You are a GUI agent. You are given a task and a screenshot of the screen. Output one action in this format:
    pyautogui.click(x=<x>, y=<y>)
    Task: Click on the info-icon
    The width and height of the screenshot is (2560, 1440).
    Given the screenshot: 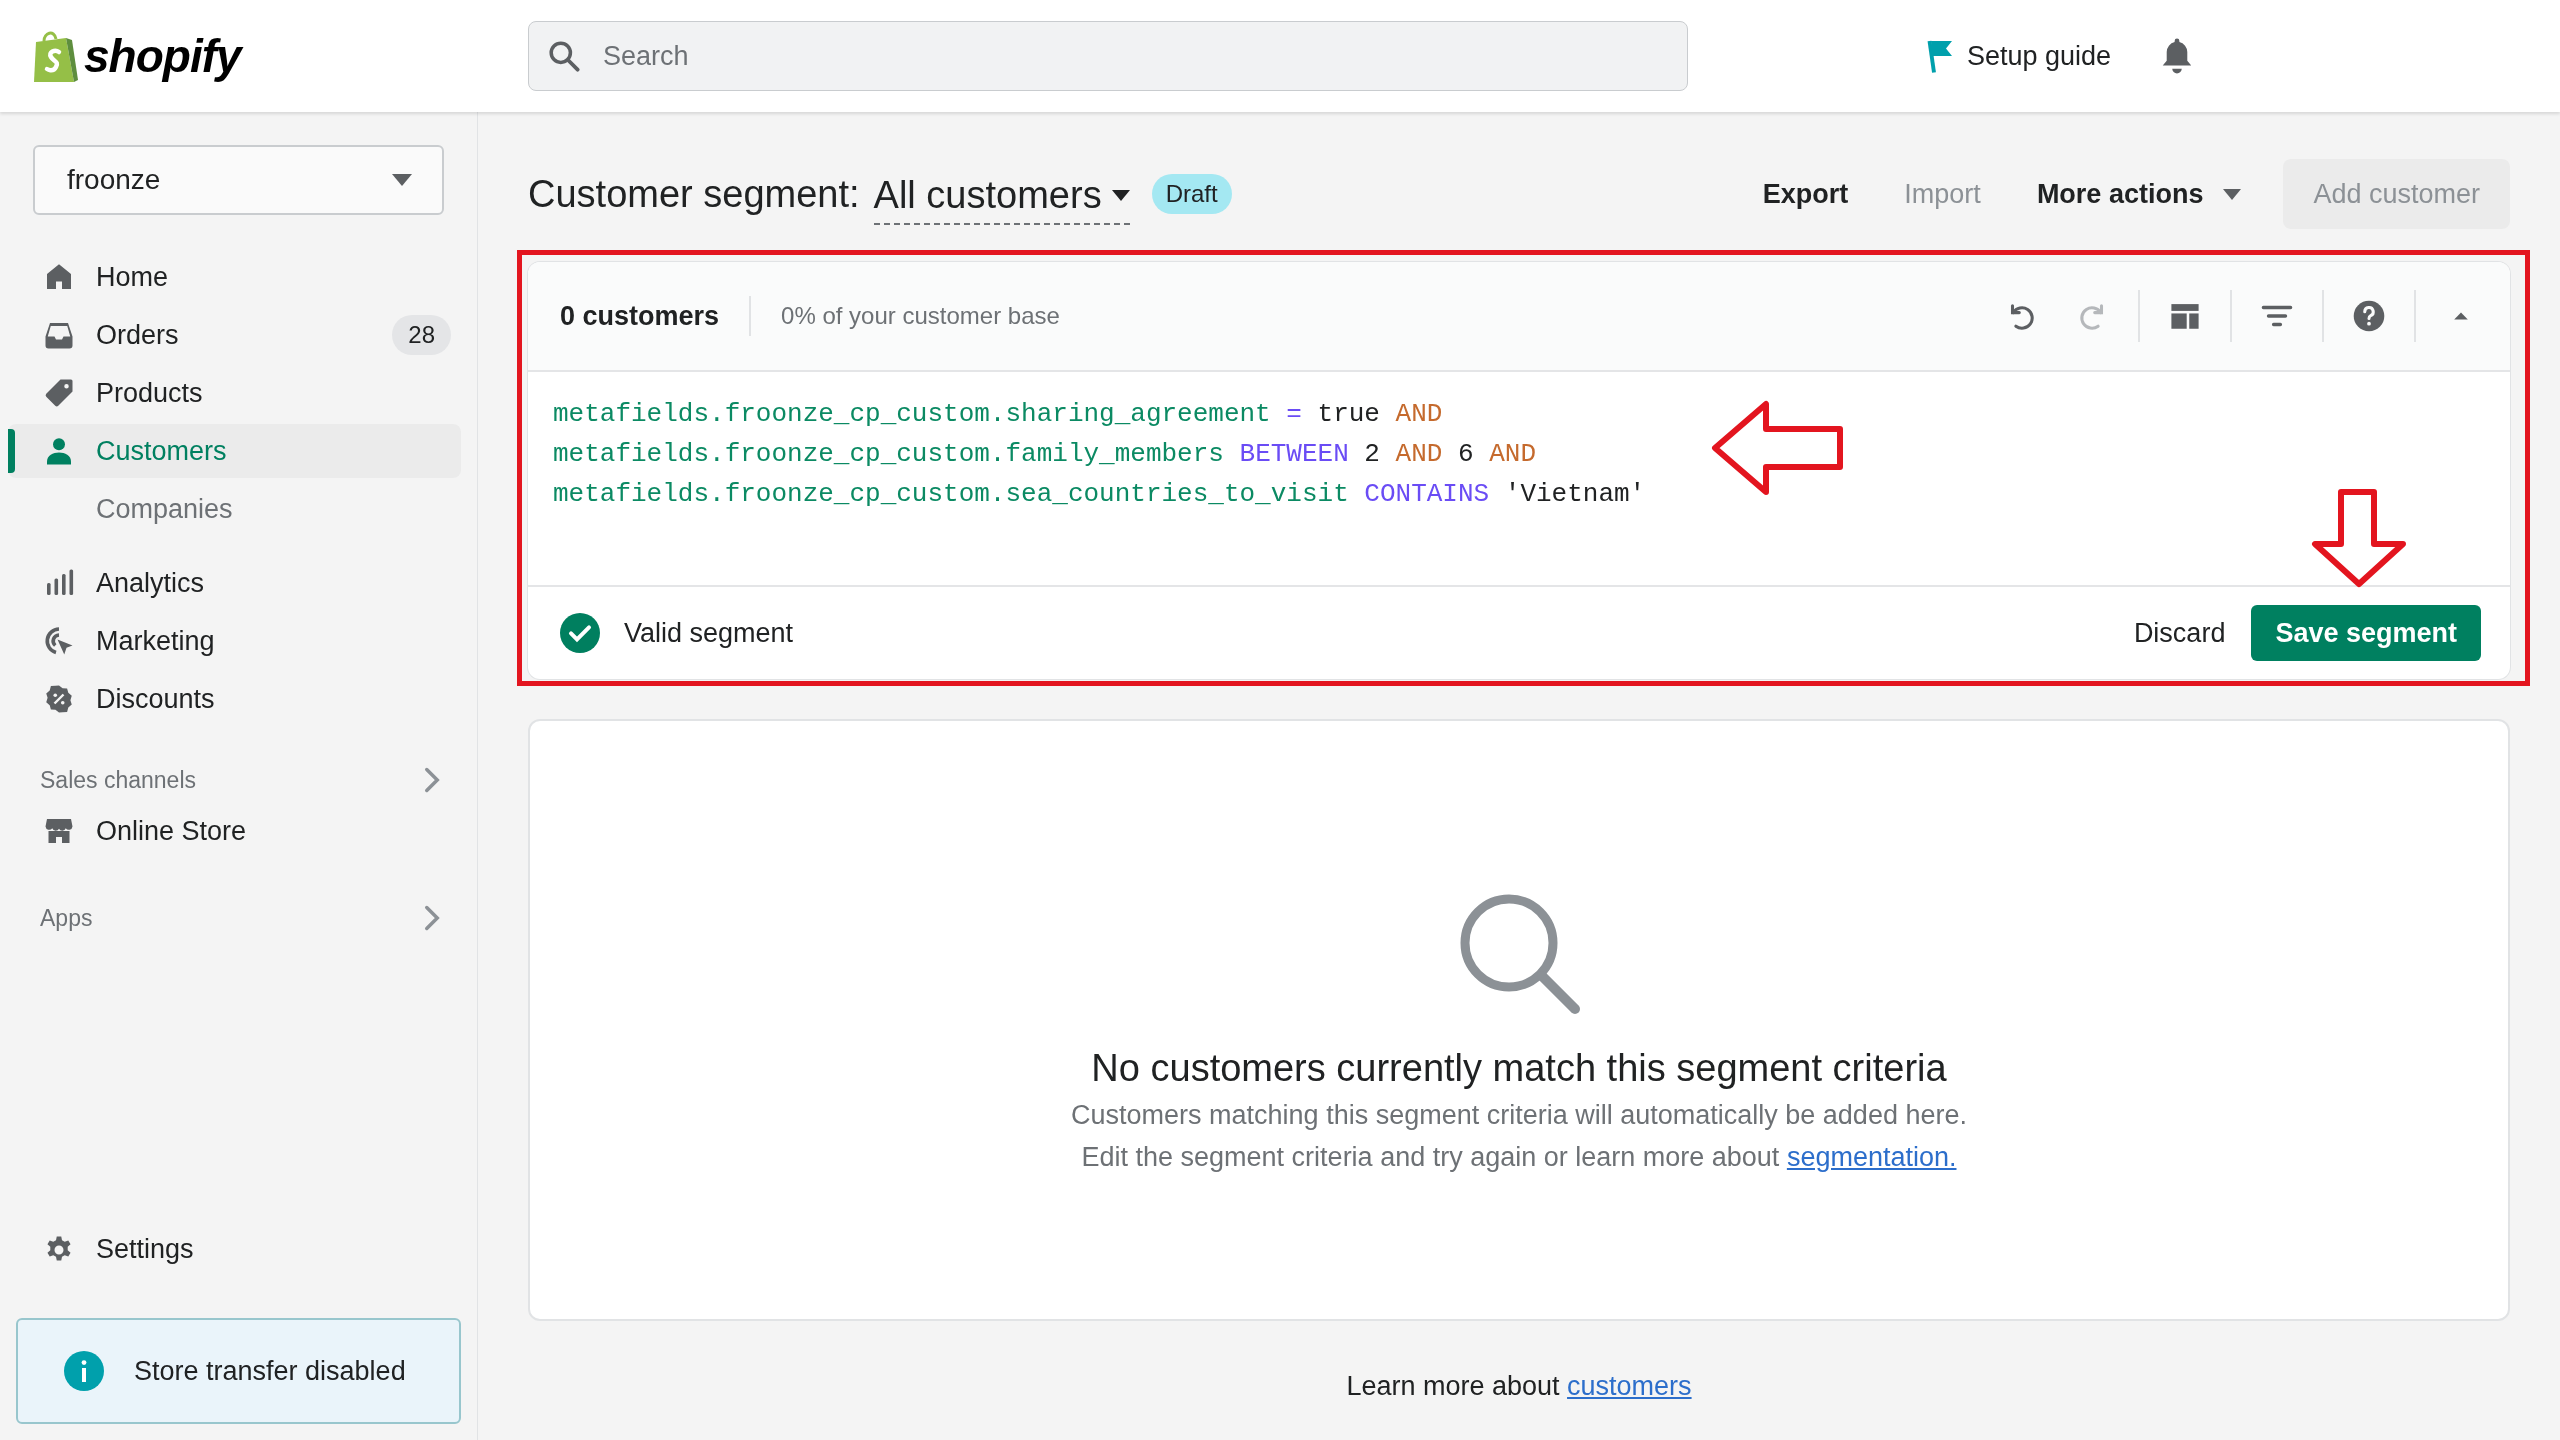 What is the action you would take?
    pyautogui.click(x=84, y=1371)
    